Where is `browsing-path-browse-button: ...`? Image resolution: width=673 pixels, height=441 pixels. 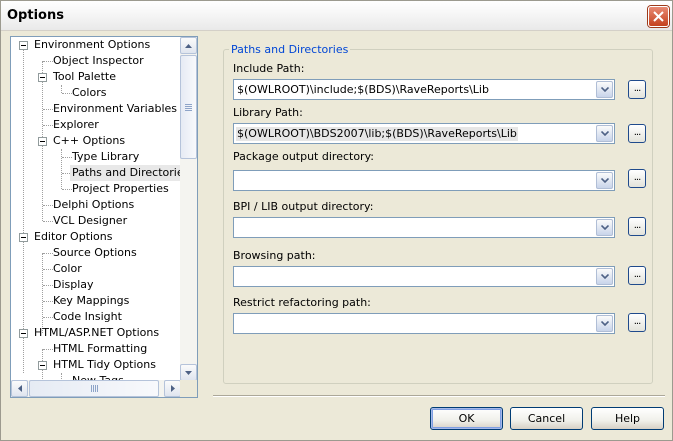 browsing-path-browse-button: ... is located at coordinates (637, 275).